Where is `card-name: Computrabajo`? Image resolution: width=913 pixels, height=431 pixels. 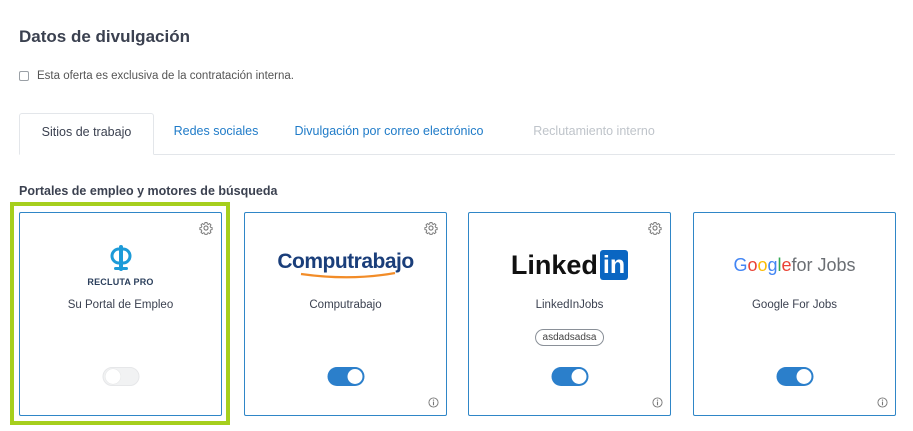
card-name: Computrabajo is located at coordinates (345, 305).